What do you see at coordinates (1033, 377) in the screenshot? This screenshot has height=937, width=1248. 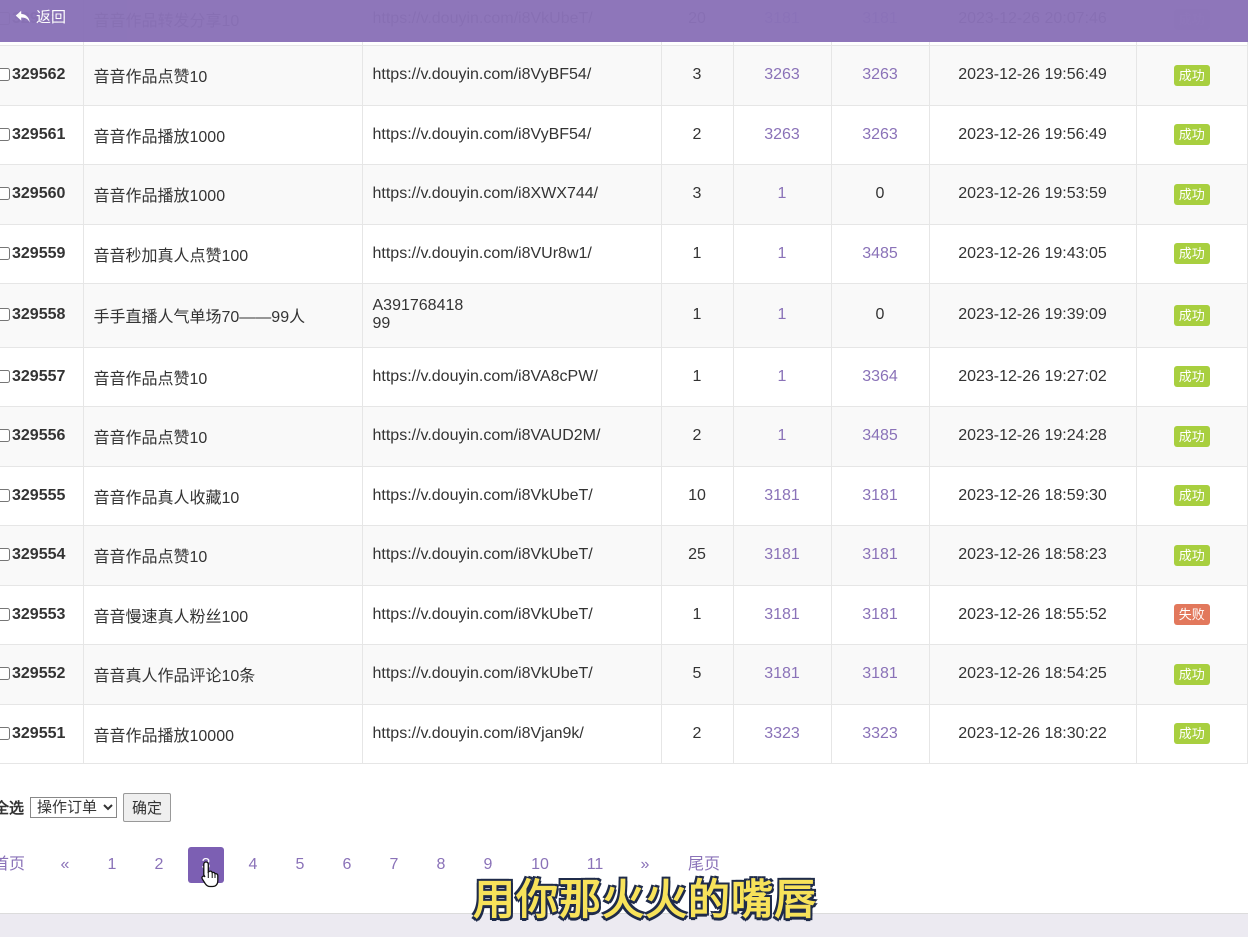 I see `order-time: 2023-12-26 19:27:02` at bounding box center [1033, 377].